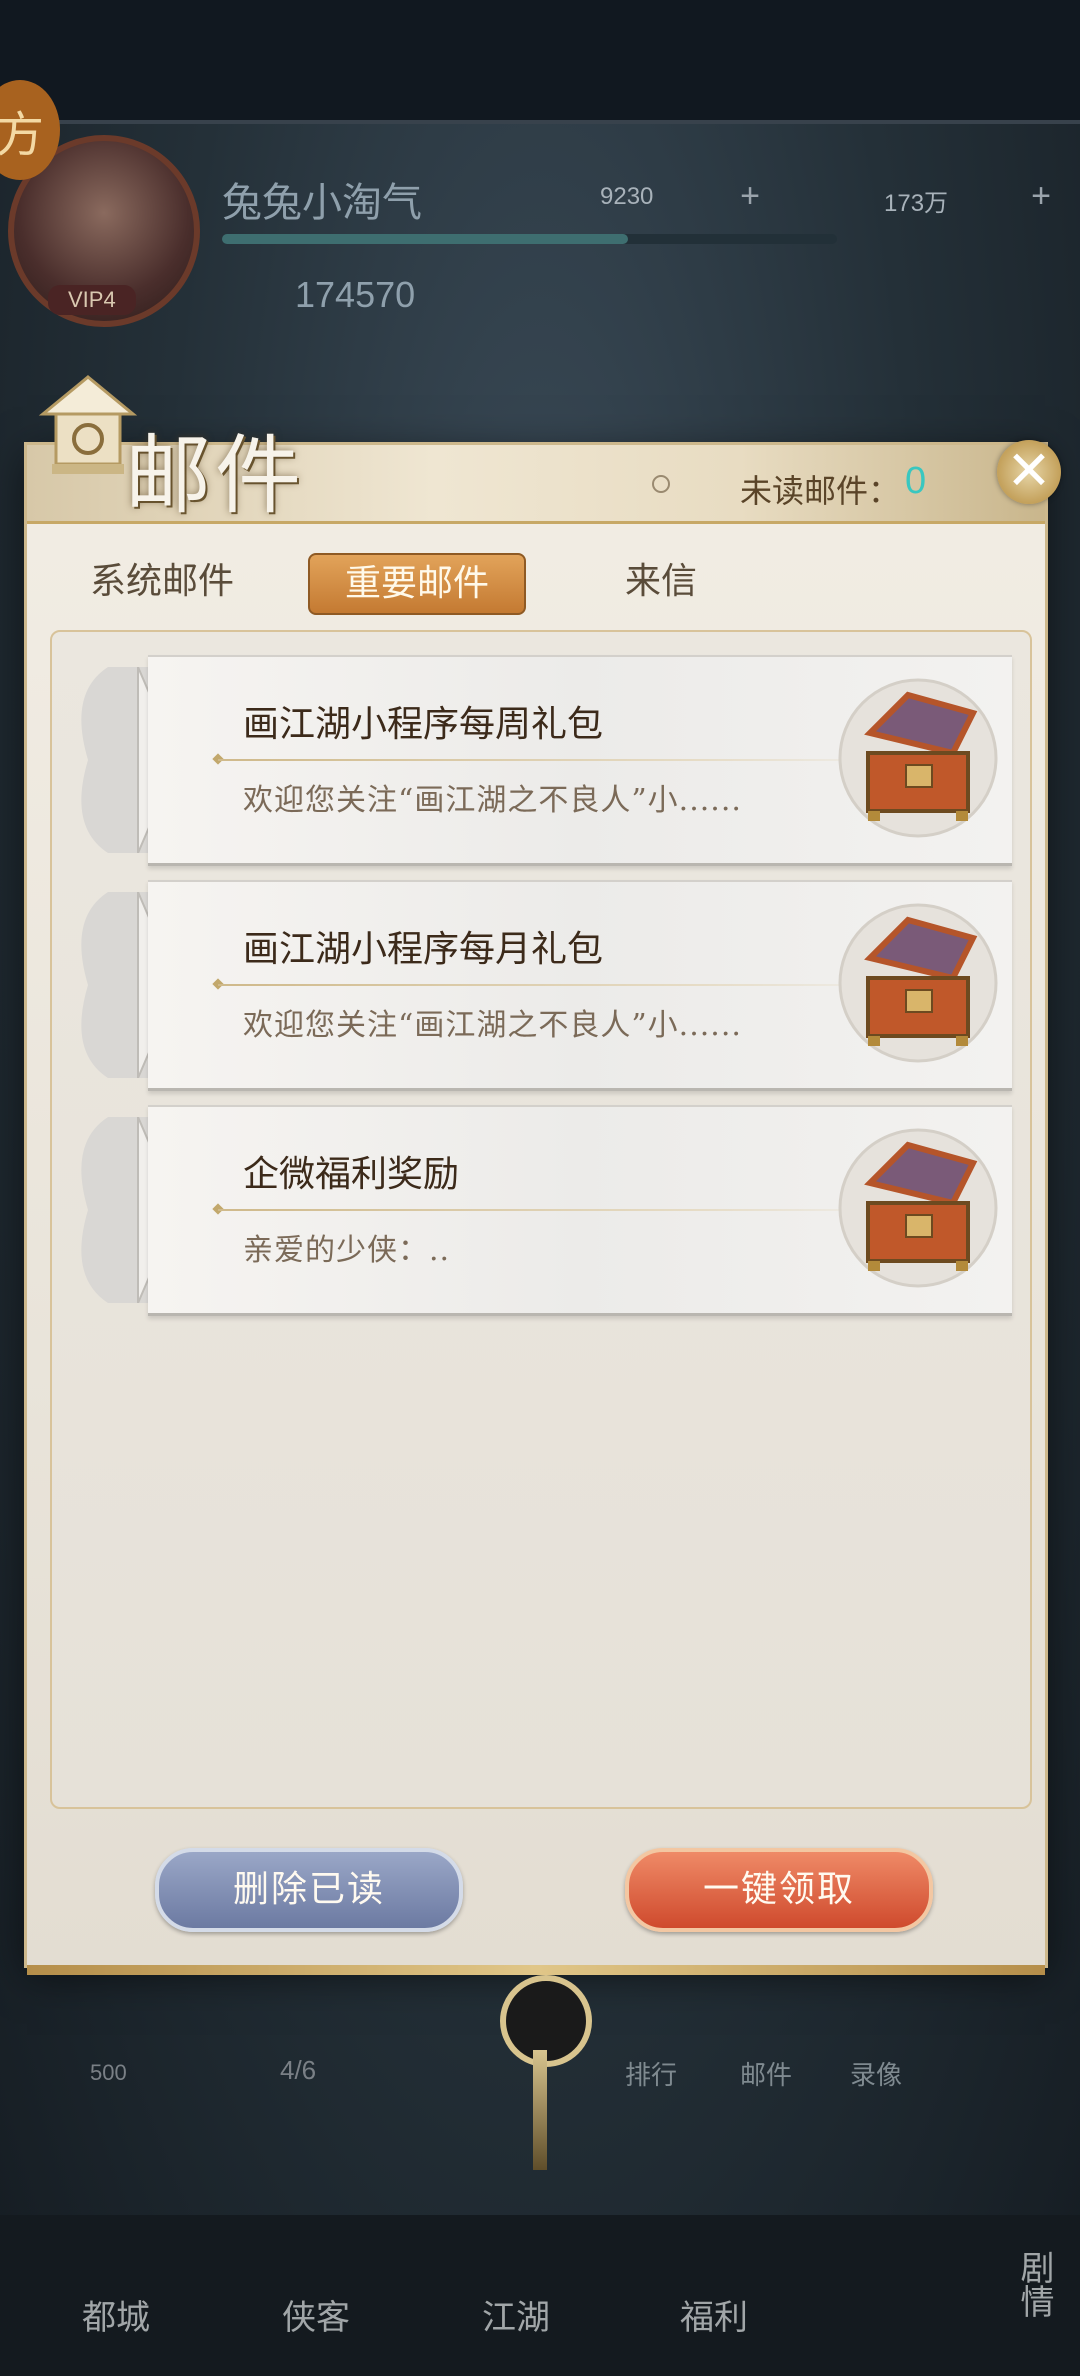 This screenshot has width=1080, height=2376. I want to click on side-label-rank: 排行, so click(651, 2075).